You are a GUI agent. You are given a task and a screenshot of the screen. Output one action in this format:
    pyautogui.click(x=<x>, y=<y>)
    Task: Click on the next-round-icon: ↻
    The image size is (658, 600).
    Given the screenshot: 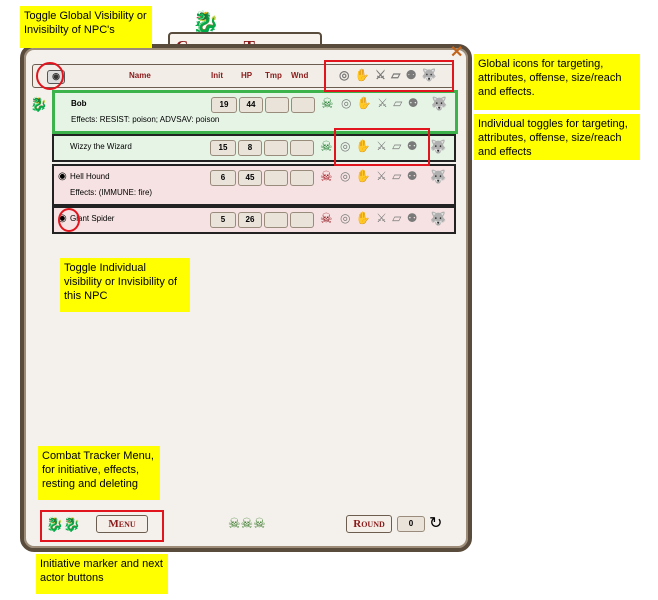 What is the action you would take?
    pyautogui.click(x=435, y=523)
    